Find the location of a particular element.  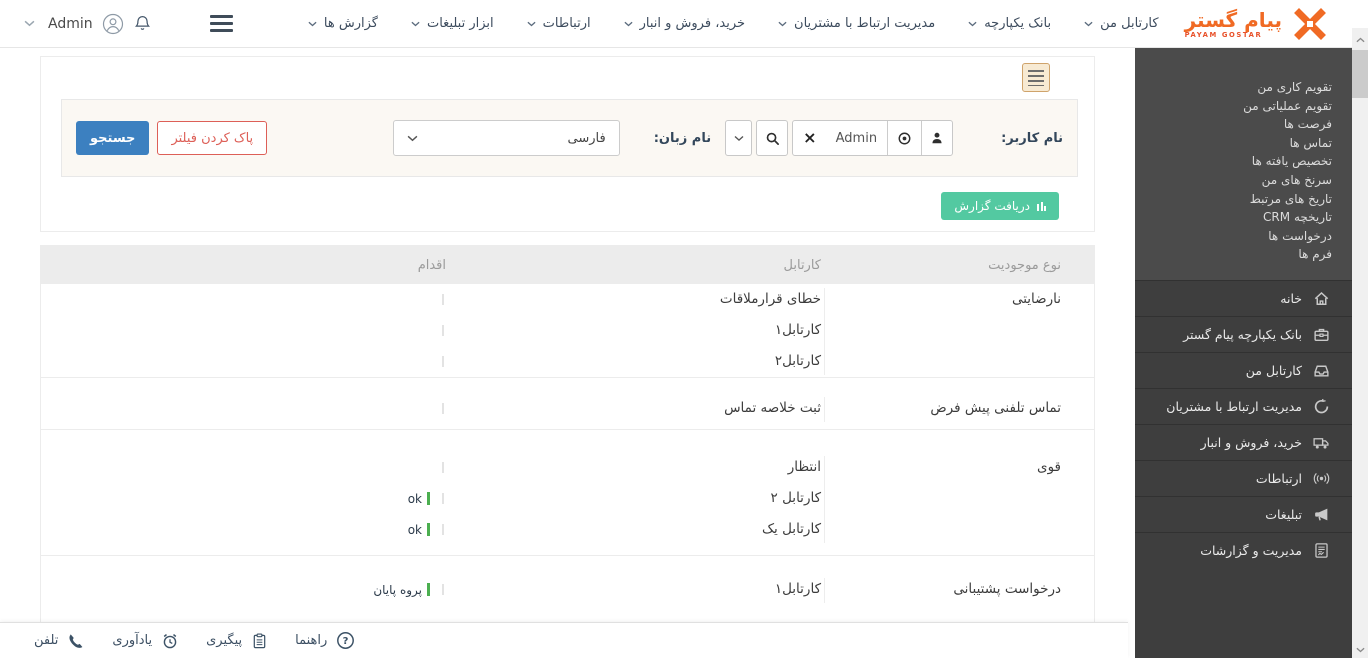

table-row-group: قوی انتظار کارتابل ۲ کارتابل یک ok ok is located at coordinates (567, 492).